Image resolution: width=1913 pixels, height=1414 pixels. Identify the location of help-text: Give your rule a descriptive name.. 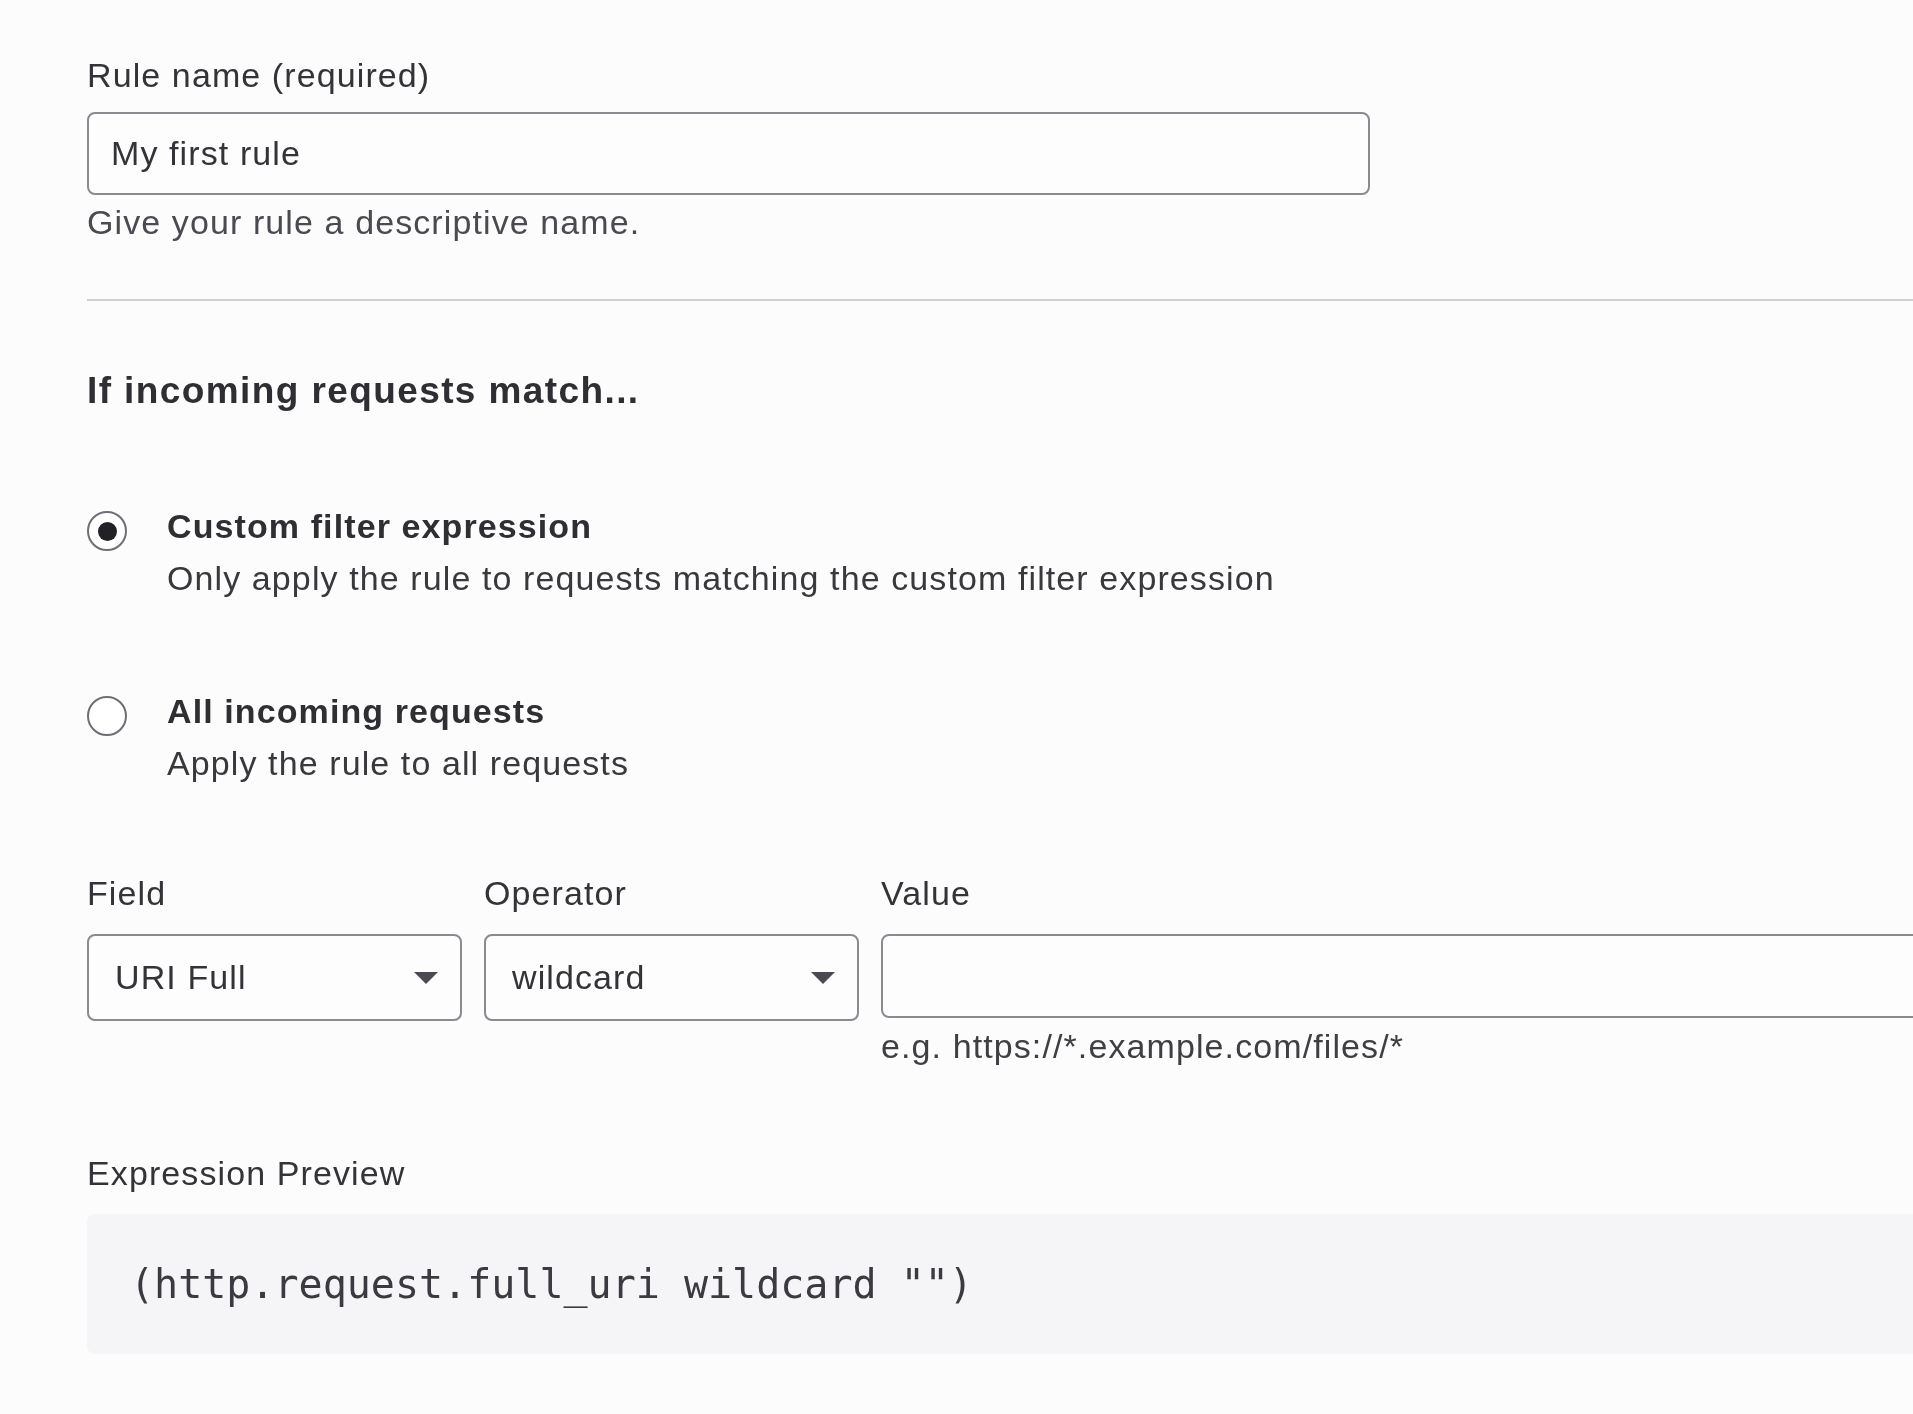
(364, 222).